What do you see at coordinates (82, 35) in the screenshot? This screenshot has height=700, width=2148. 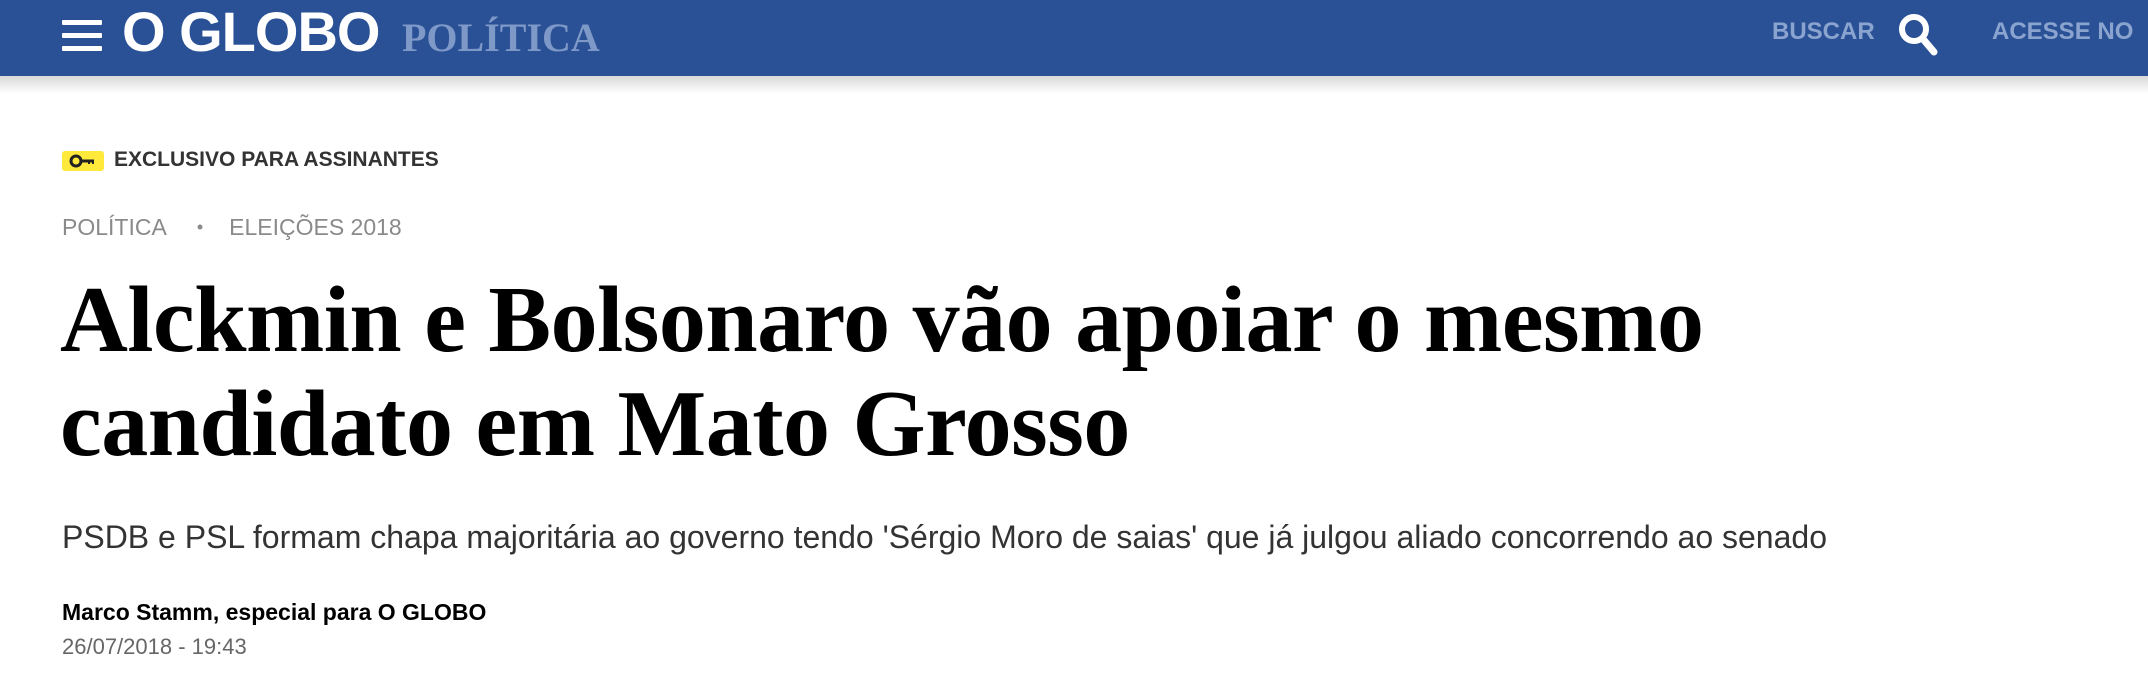 I see `menu-icon` at bounding box center [82, 35].